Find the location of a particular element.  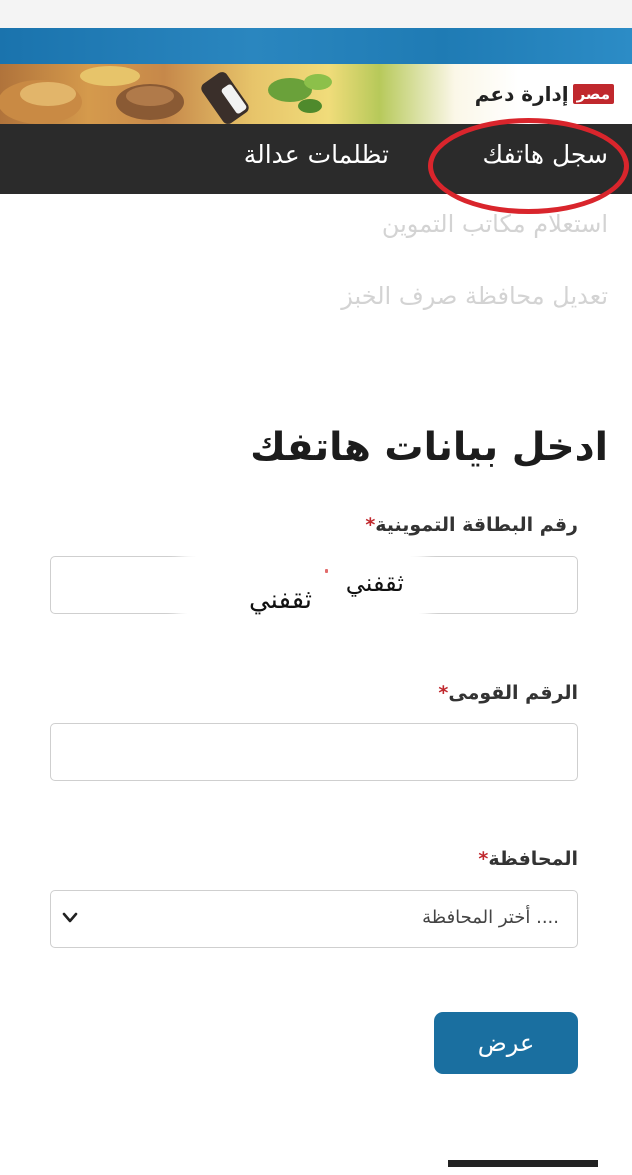

form-title: ادخل بيانات هاتفك is located at coordinates (429, 447).